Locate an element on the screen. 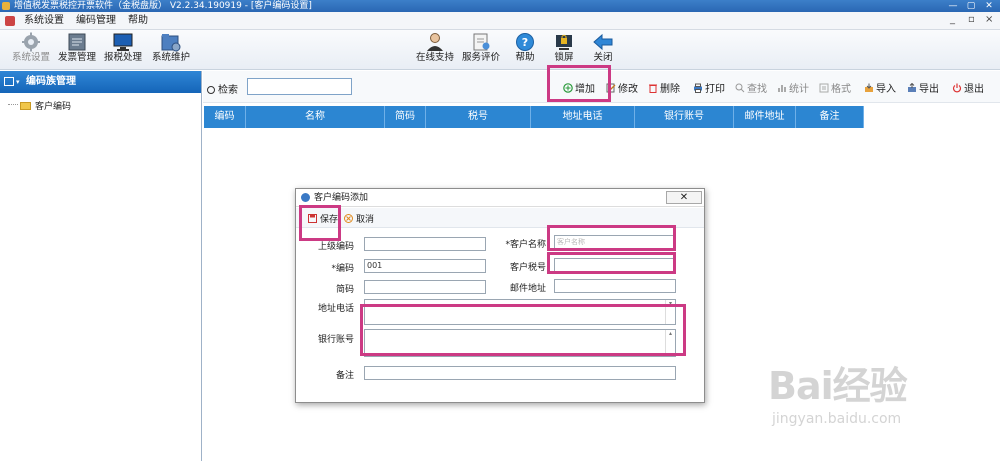 The height and width of the screenshot is (461, 1000). note-input is located at coordinates (520, 373).